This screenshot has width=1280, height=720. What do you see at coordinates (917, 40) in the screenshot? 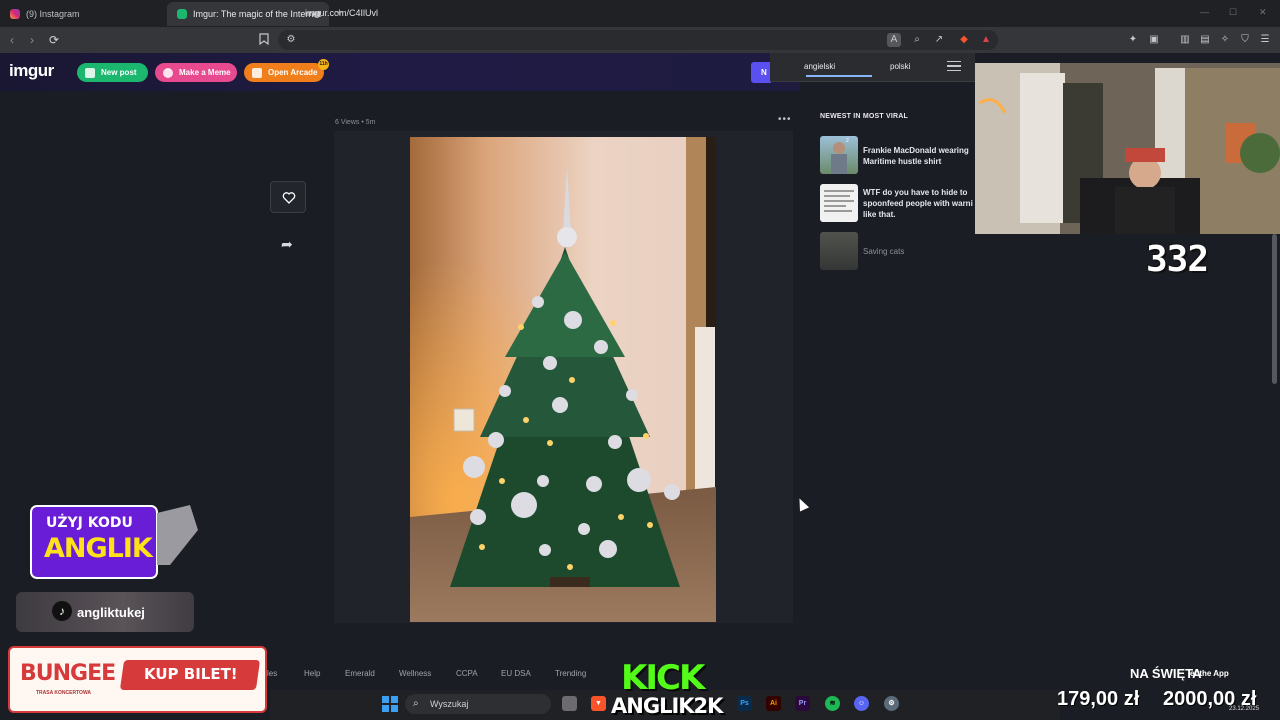
I see `zoom-icon: ⌕` at bounding box center [917, 40].